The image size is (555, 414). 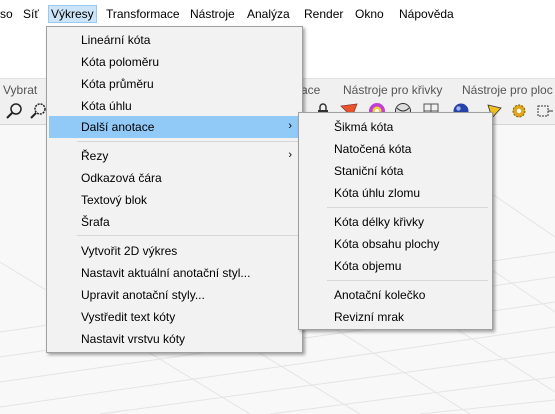 I want to click on menu-analysis: Analýza, so click(x=268, y=14).